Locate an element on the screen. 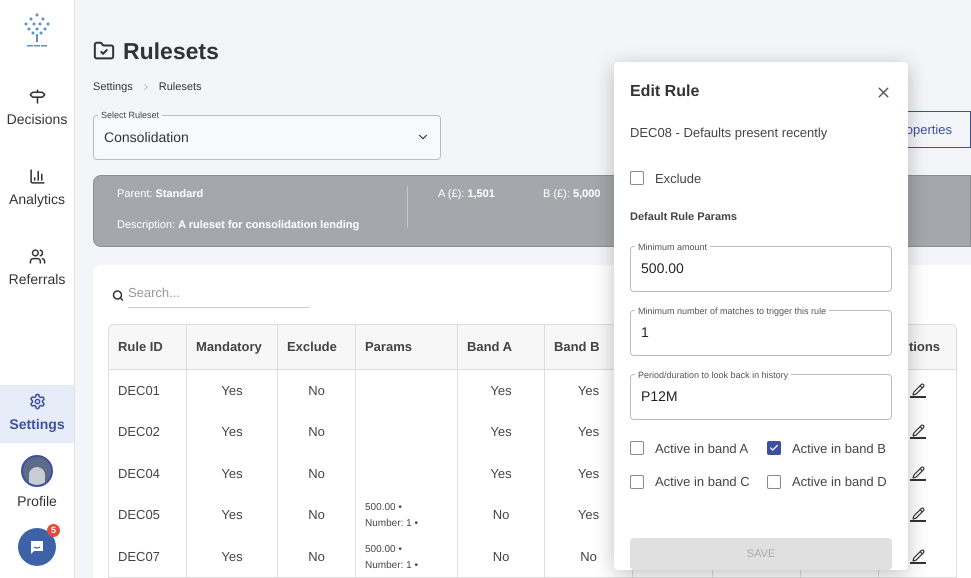  table-cell: DEC07 is located at coordinates (148, 556).